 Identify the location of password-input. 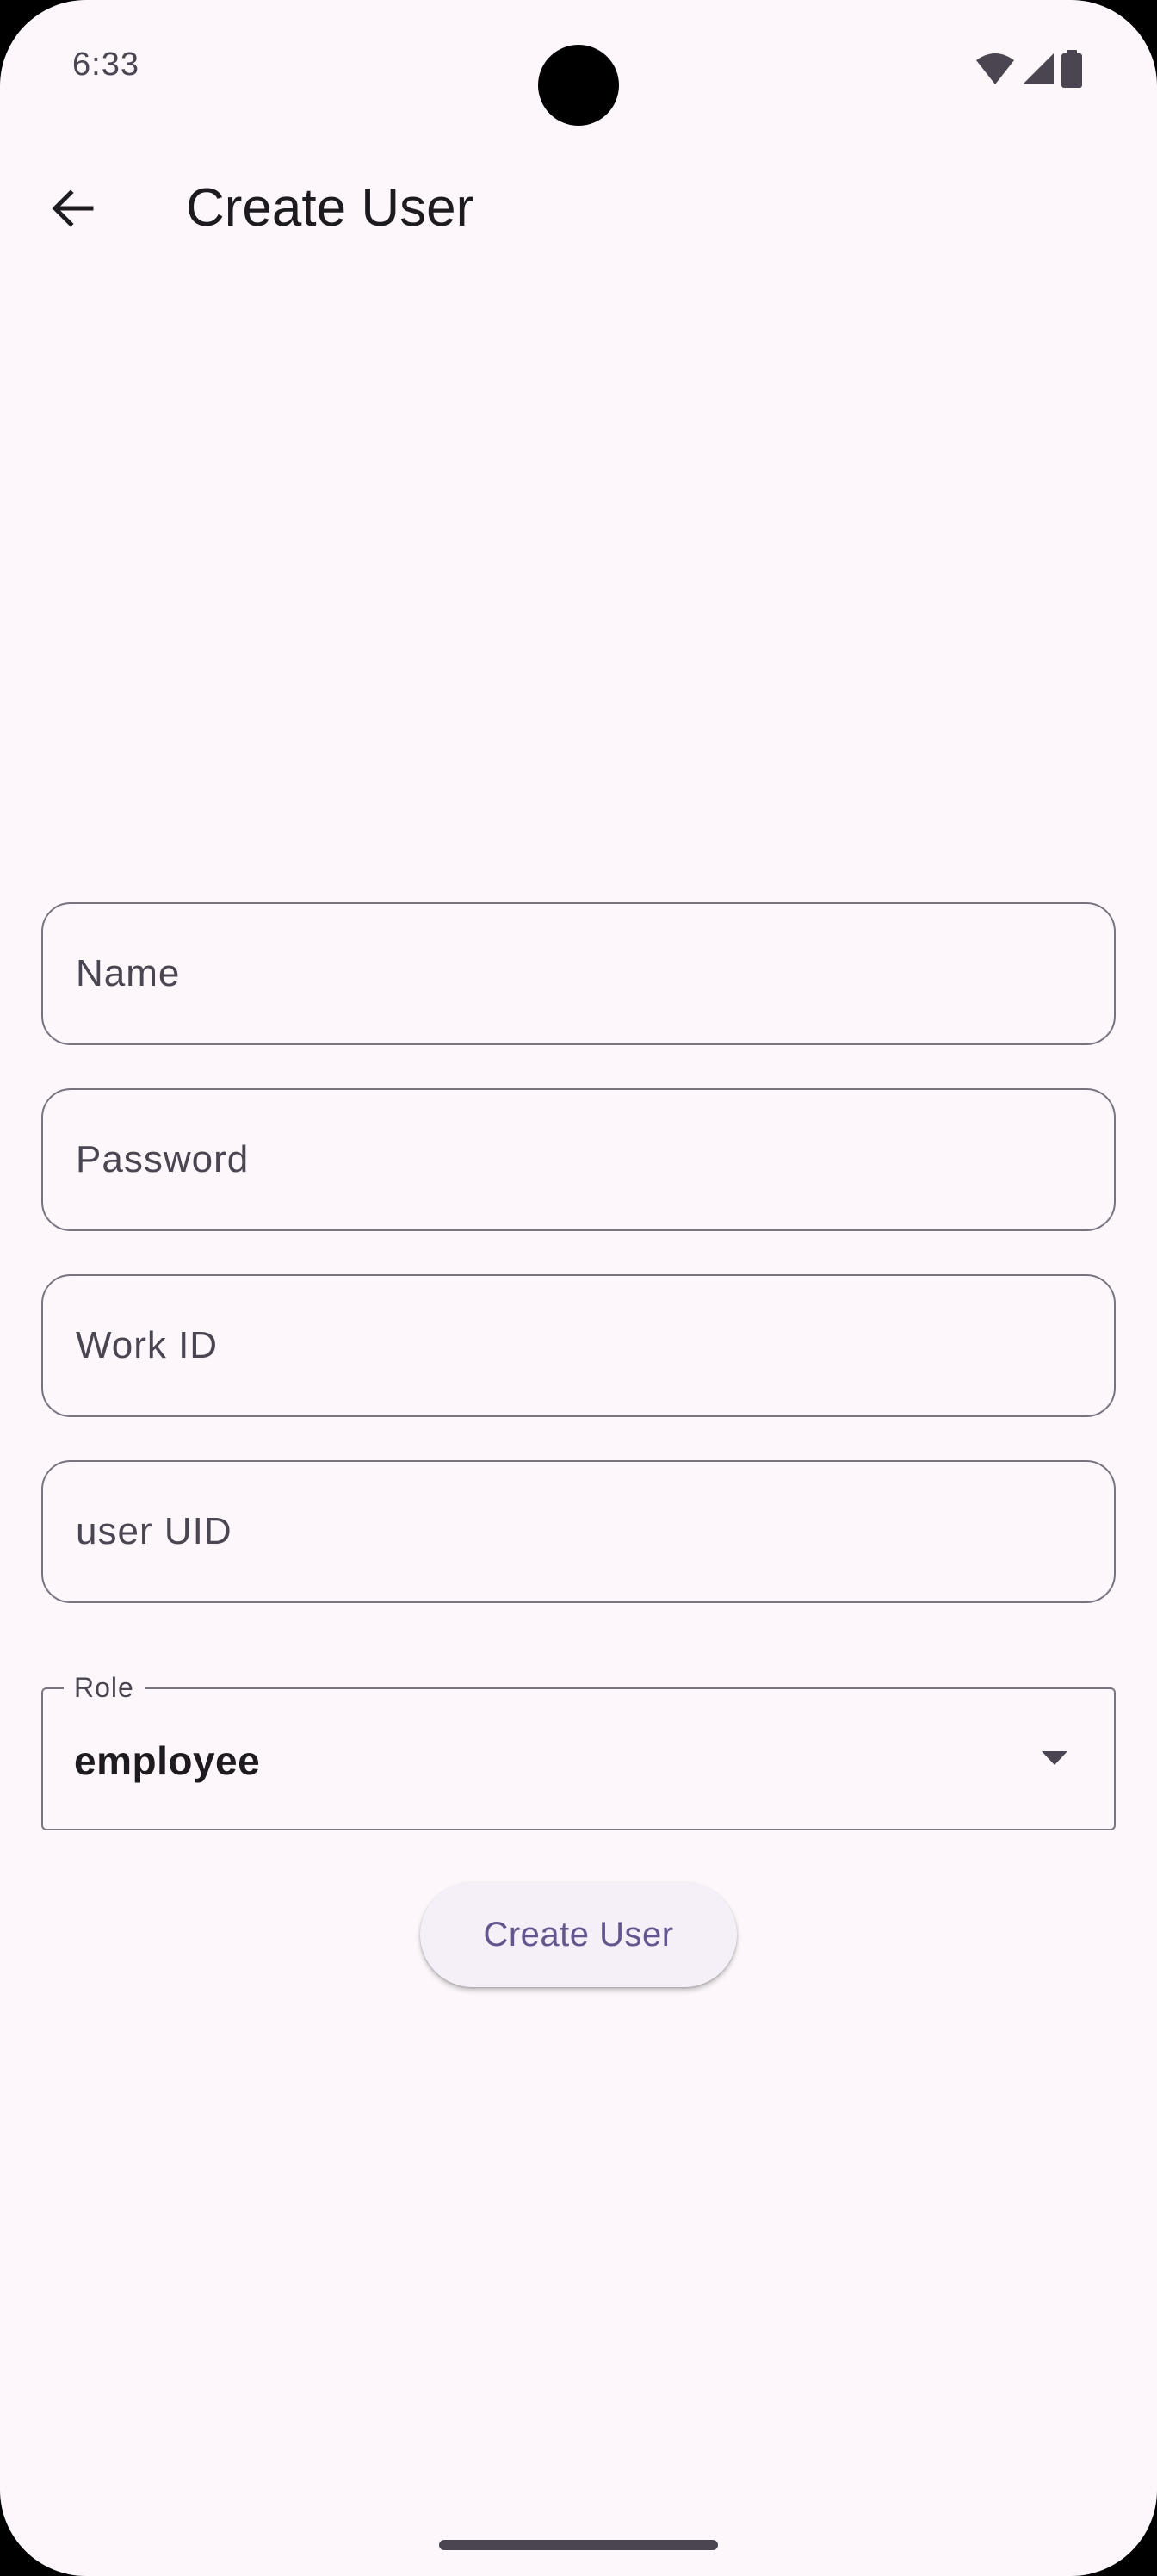
(594, 1160).